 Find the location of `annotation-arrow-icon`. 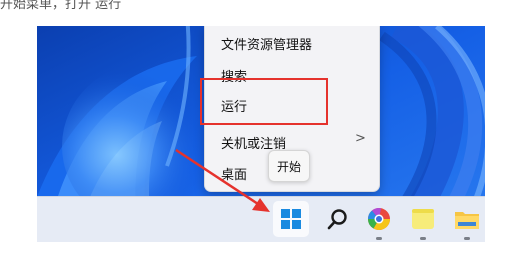

annotation-arrow-icon is located at coordinates (222, 180).